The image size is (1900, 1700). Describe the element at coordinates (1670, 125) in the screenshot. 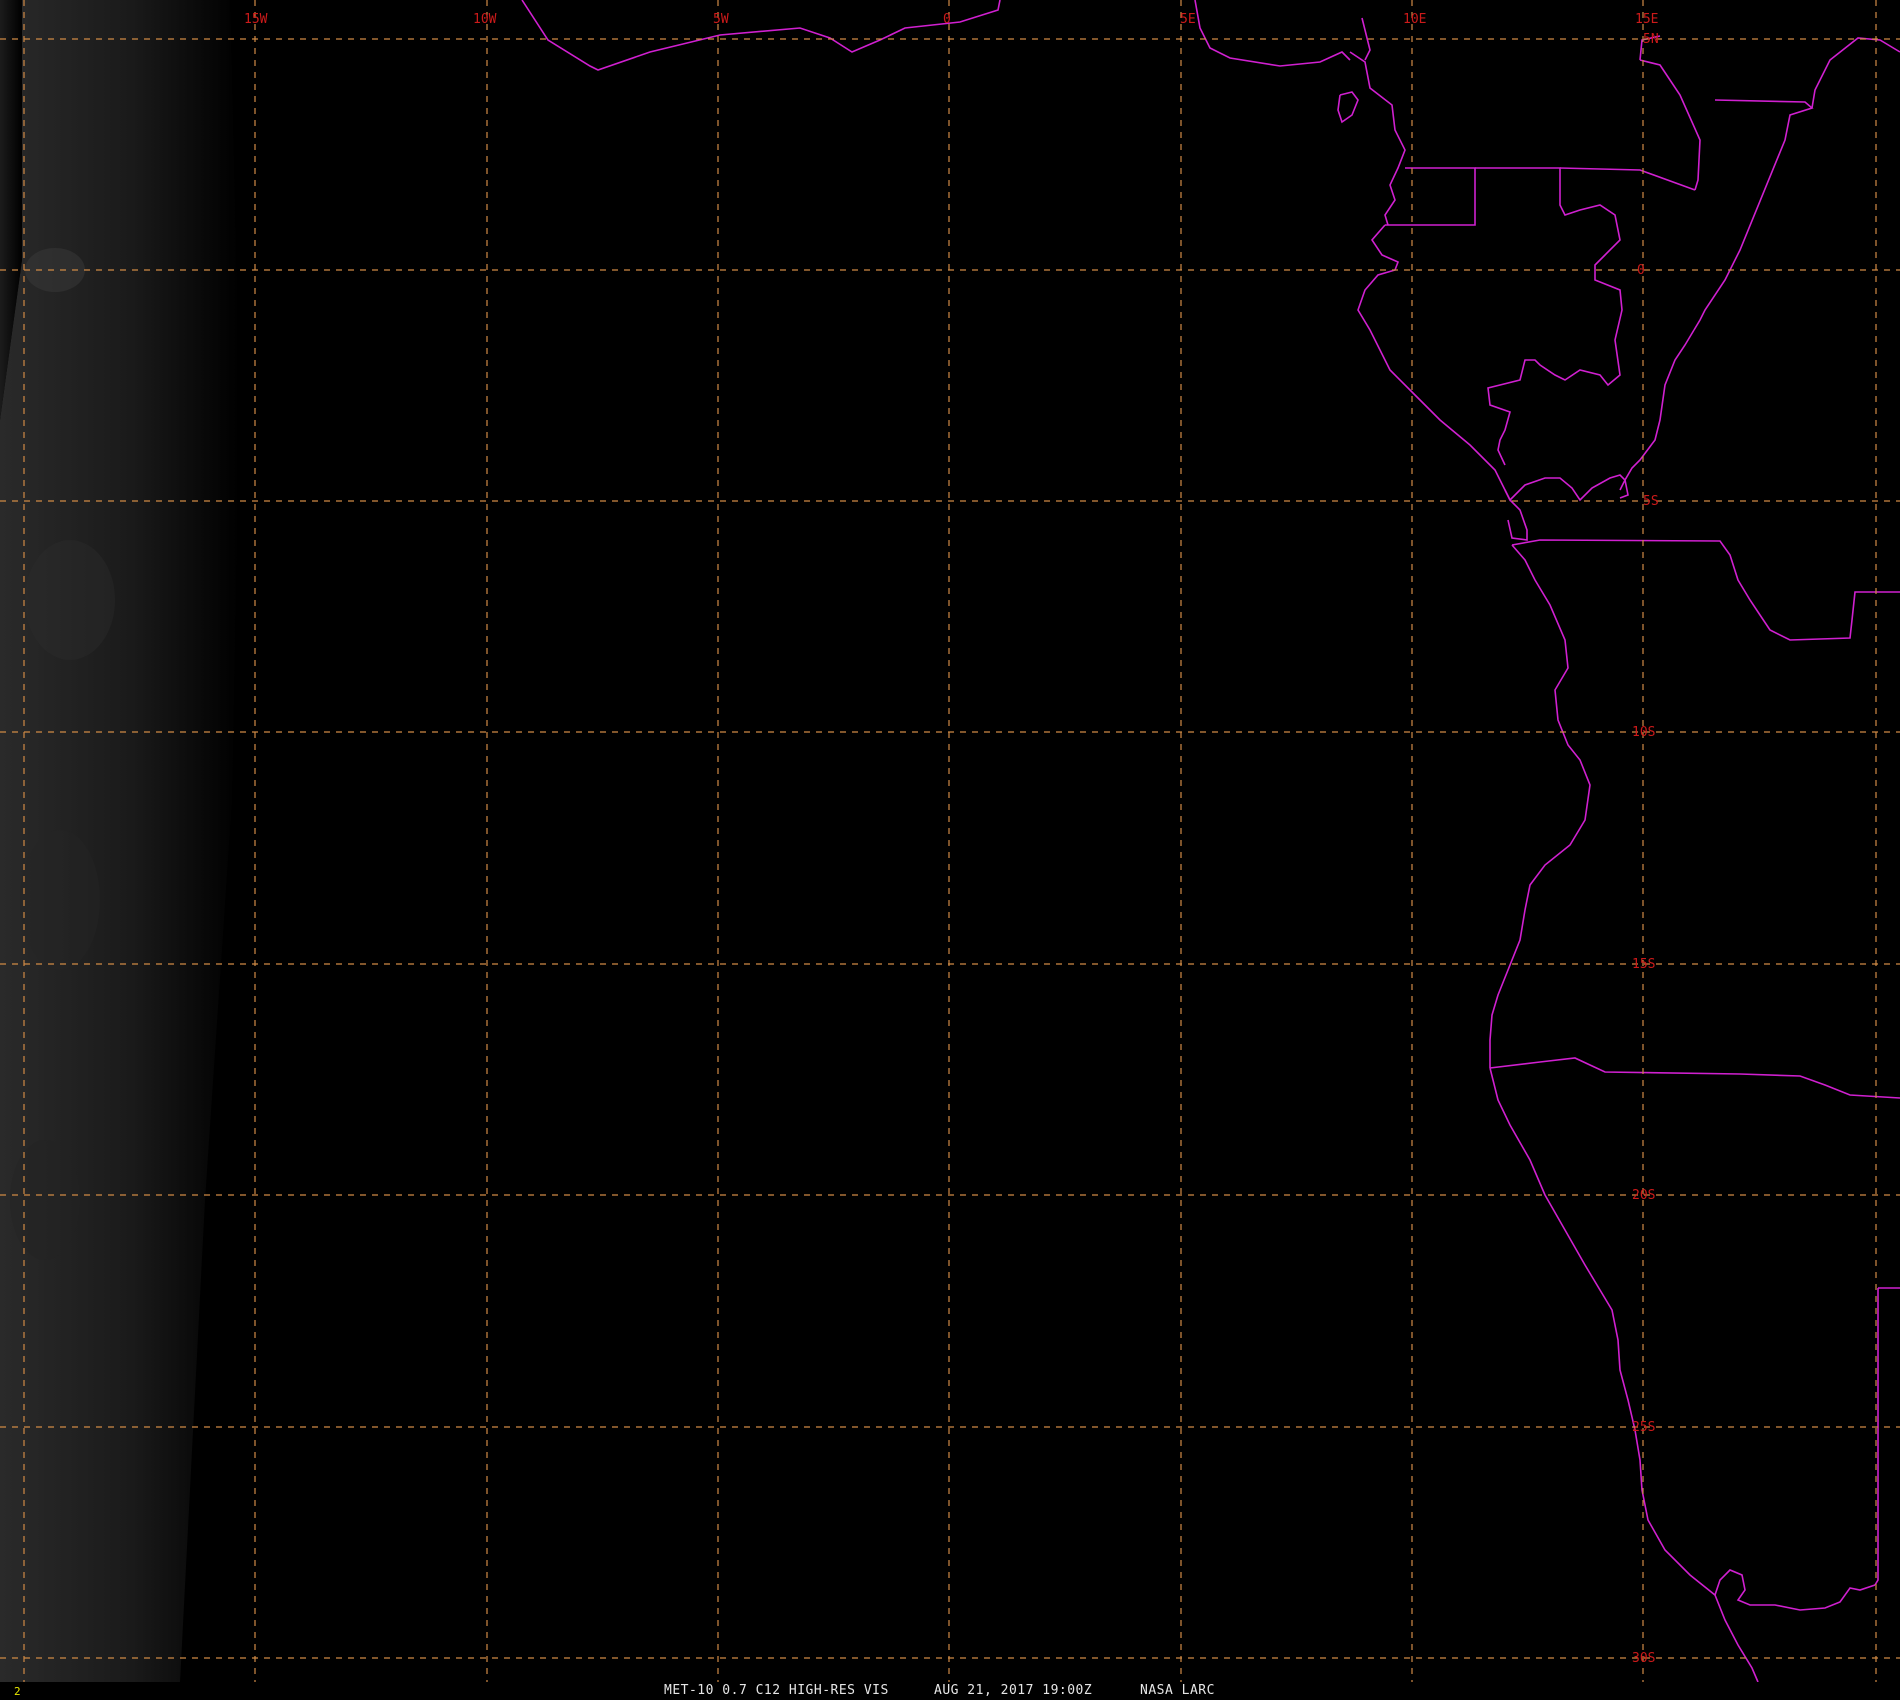

I see `cameroon-north-border` at that location.